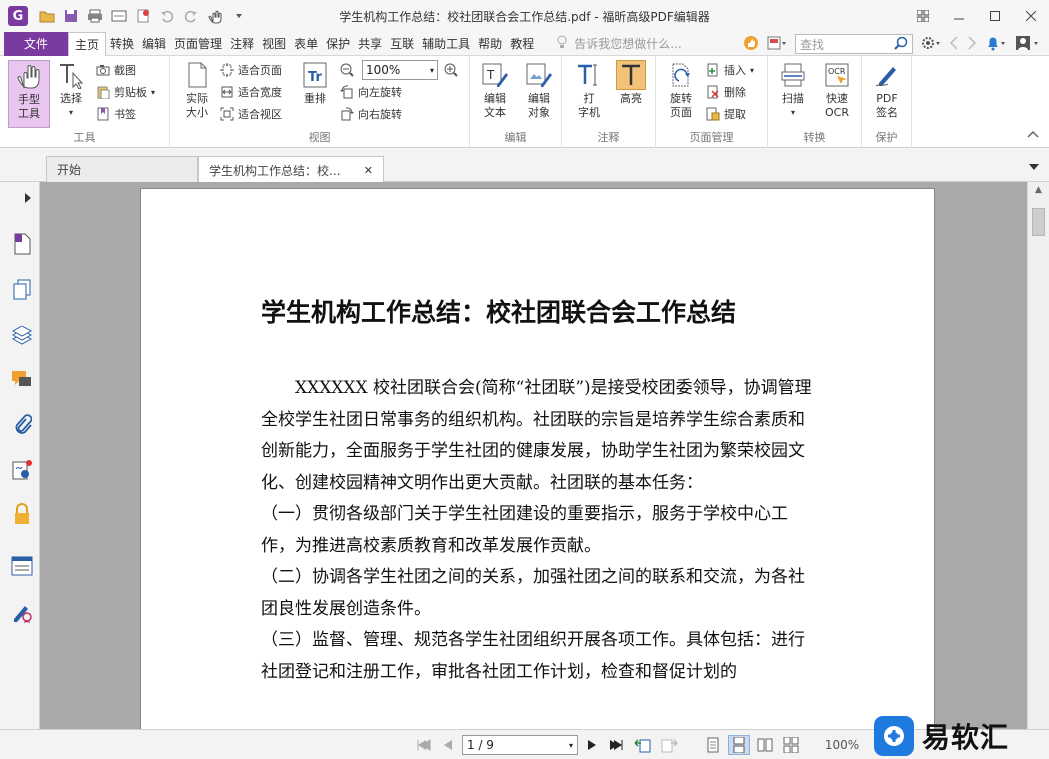 The height and width of the screenshot is (759, 1049). Describe the element at coordinates (143, 16) in the screenshot. I see `new-doc-icon` at that location.